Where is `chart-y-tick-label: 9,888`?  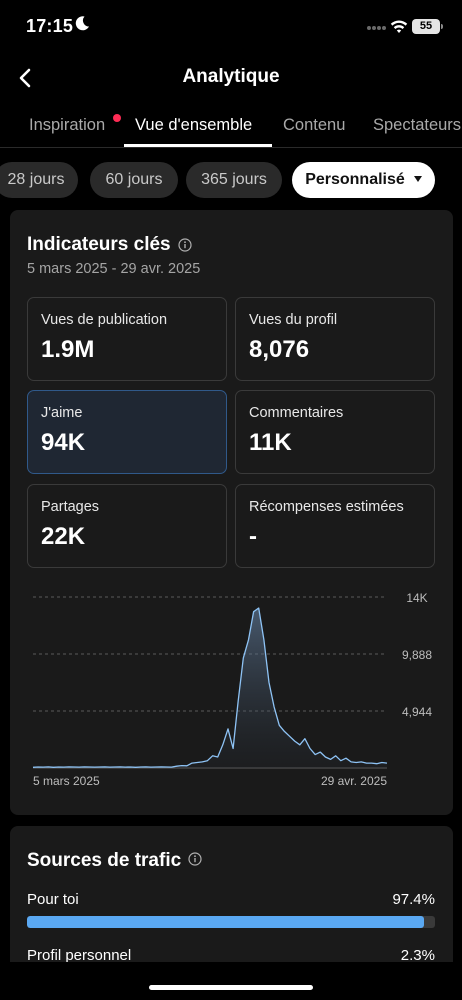 chart-y-tick-label: 9,888 is located at coordinates (417, 655).